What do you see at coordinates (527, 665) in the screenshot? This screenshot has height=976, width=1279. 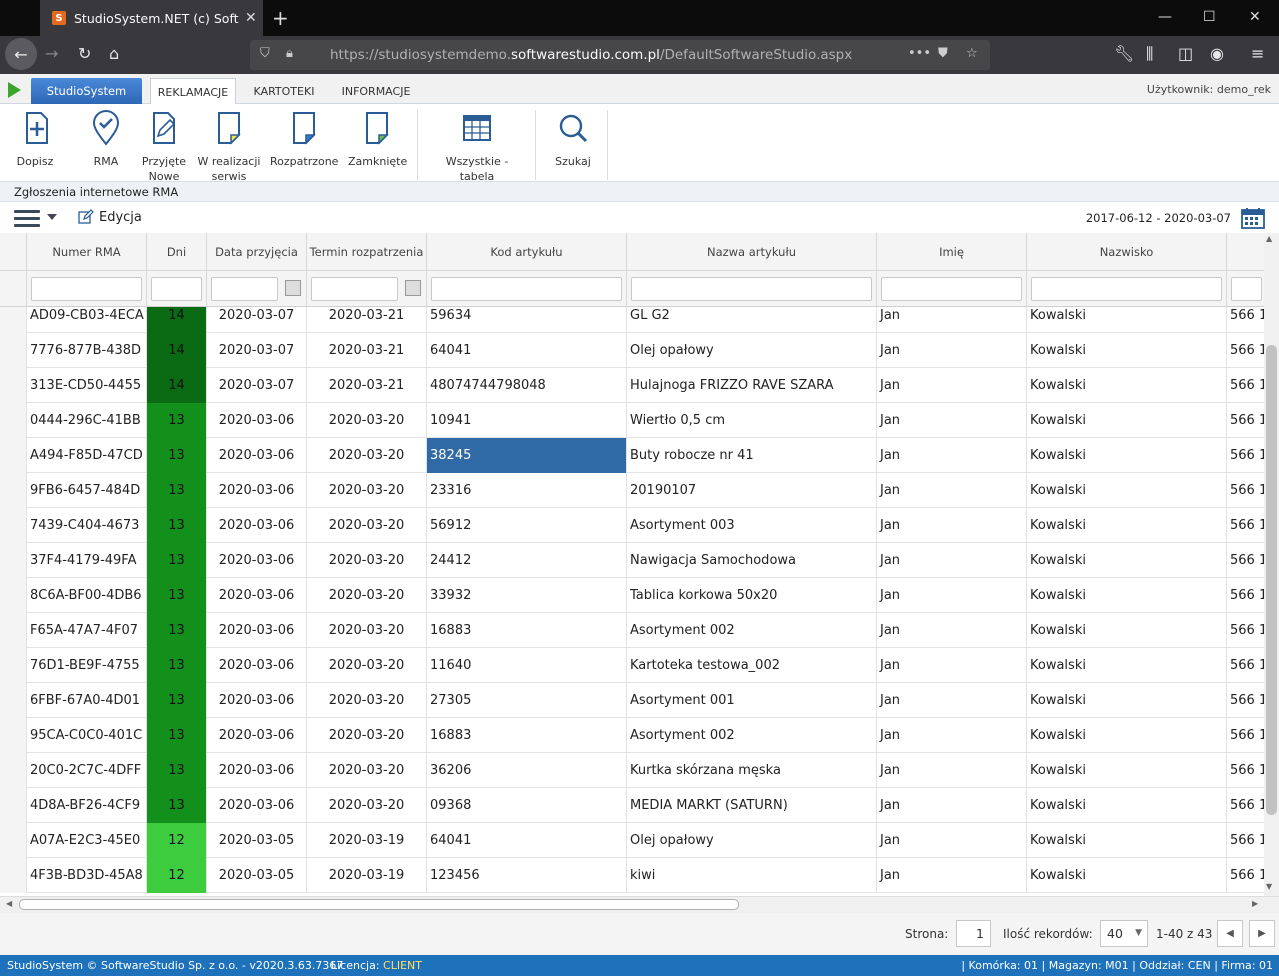 I see `cell-kod-artykulu: 11640` at bounding box center [527, 665].